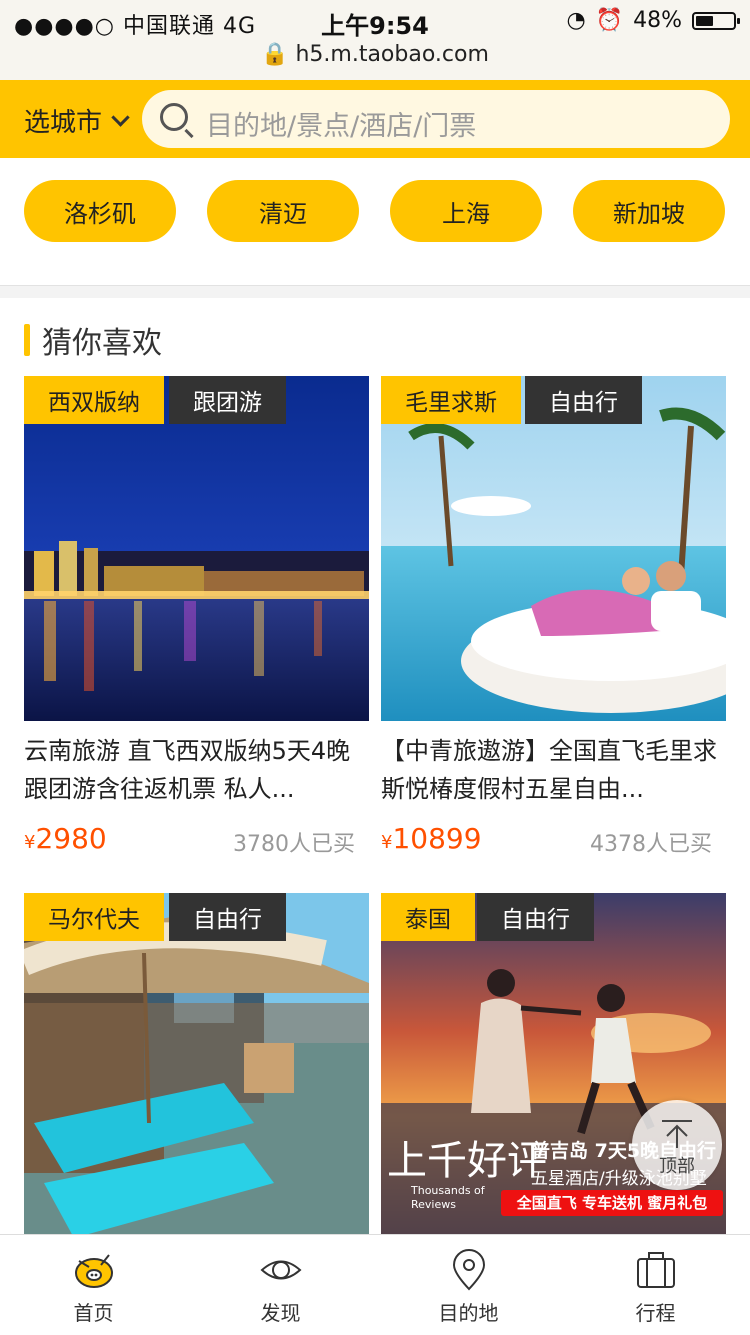 This screenshot has width=750, height=1335. What do you see at coordinates (281, 1270) in the screenshot?
I see `eye-icon` at bounding box center [281, 1270].